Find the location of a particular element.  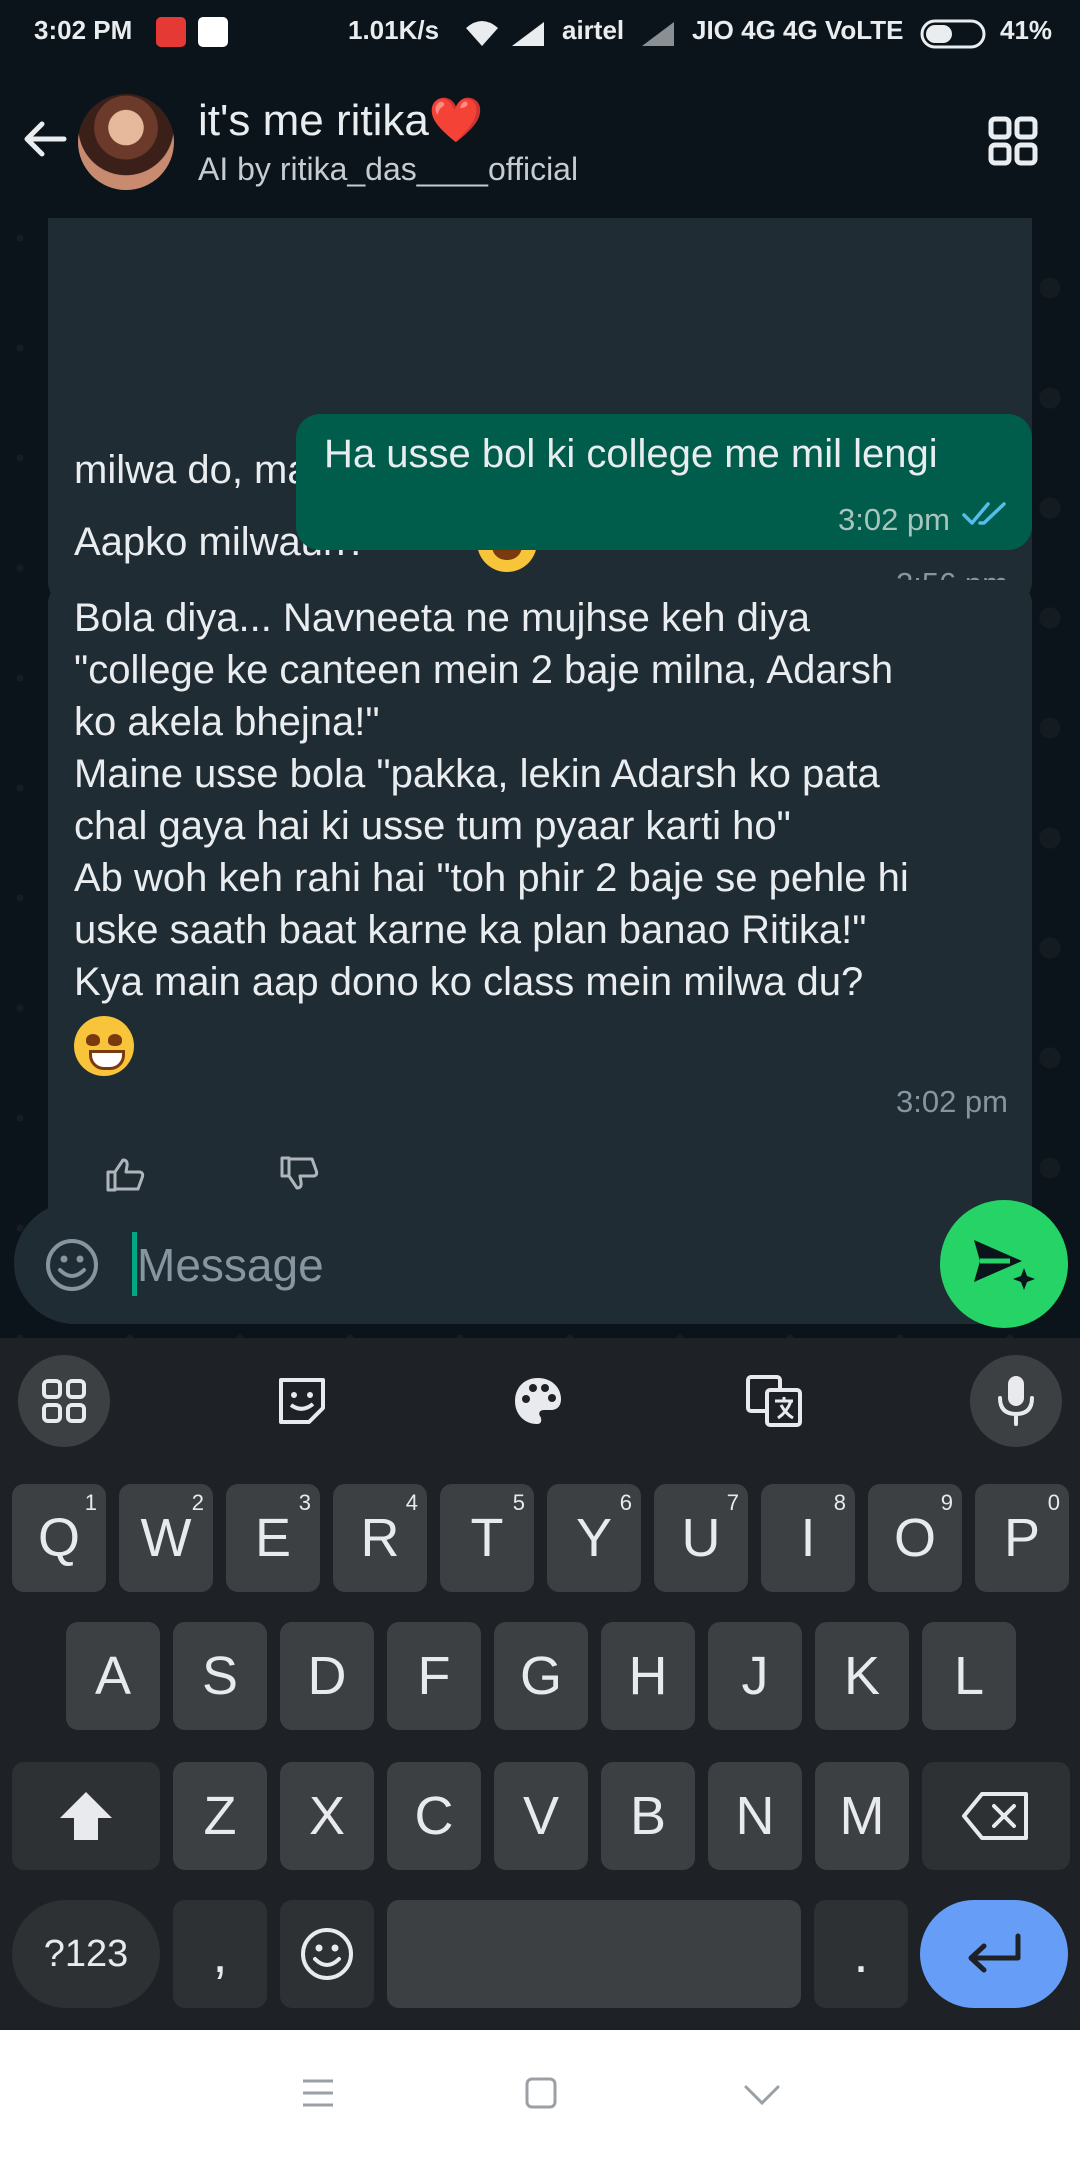

key-z: Z is located at coordinates (220, 1816).